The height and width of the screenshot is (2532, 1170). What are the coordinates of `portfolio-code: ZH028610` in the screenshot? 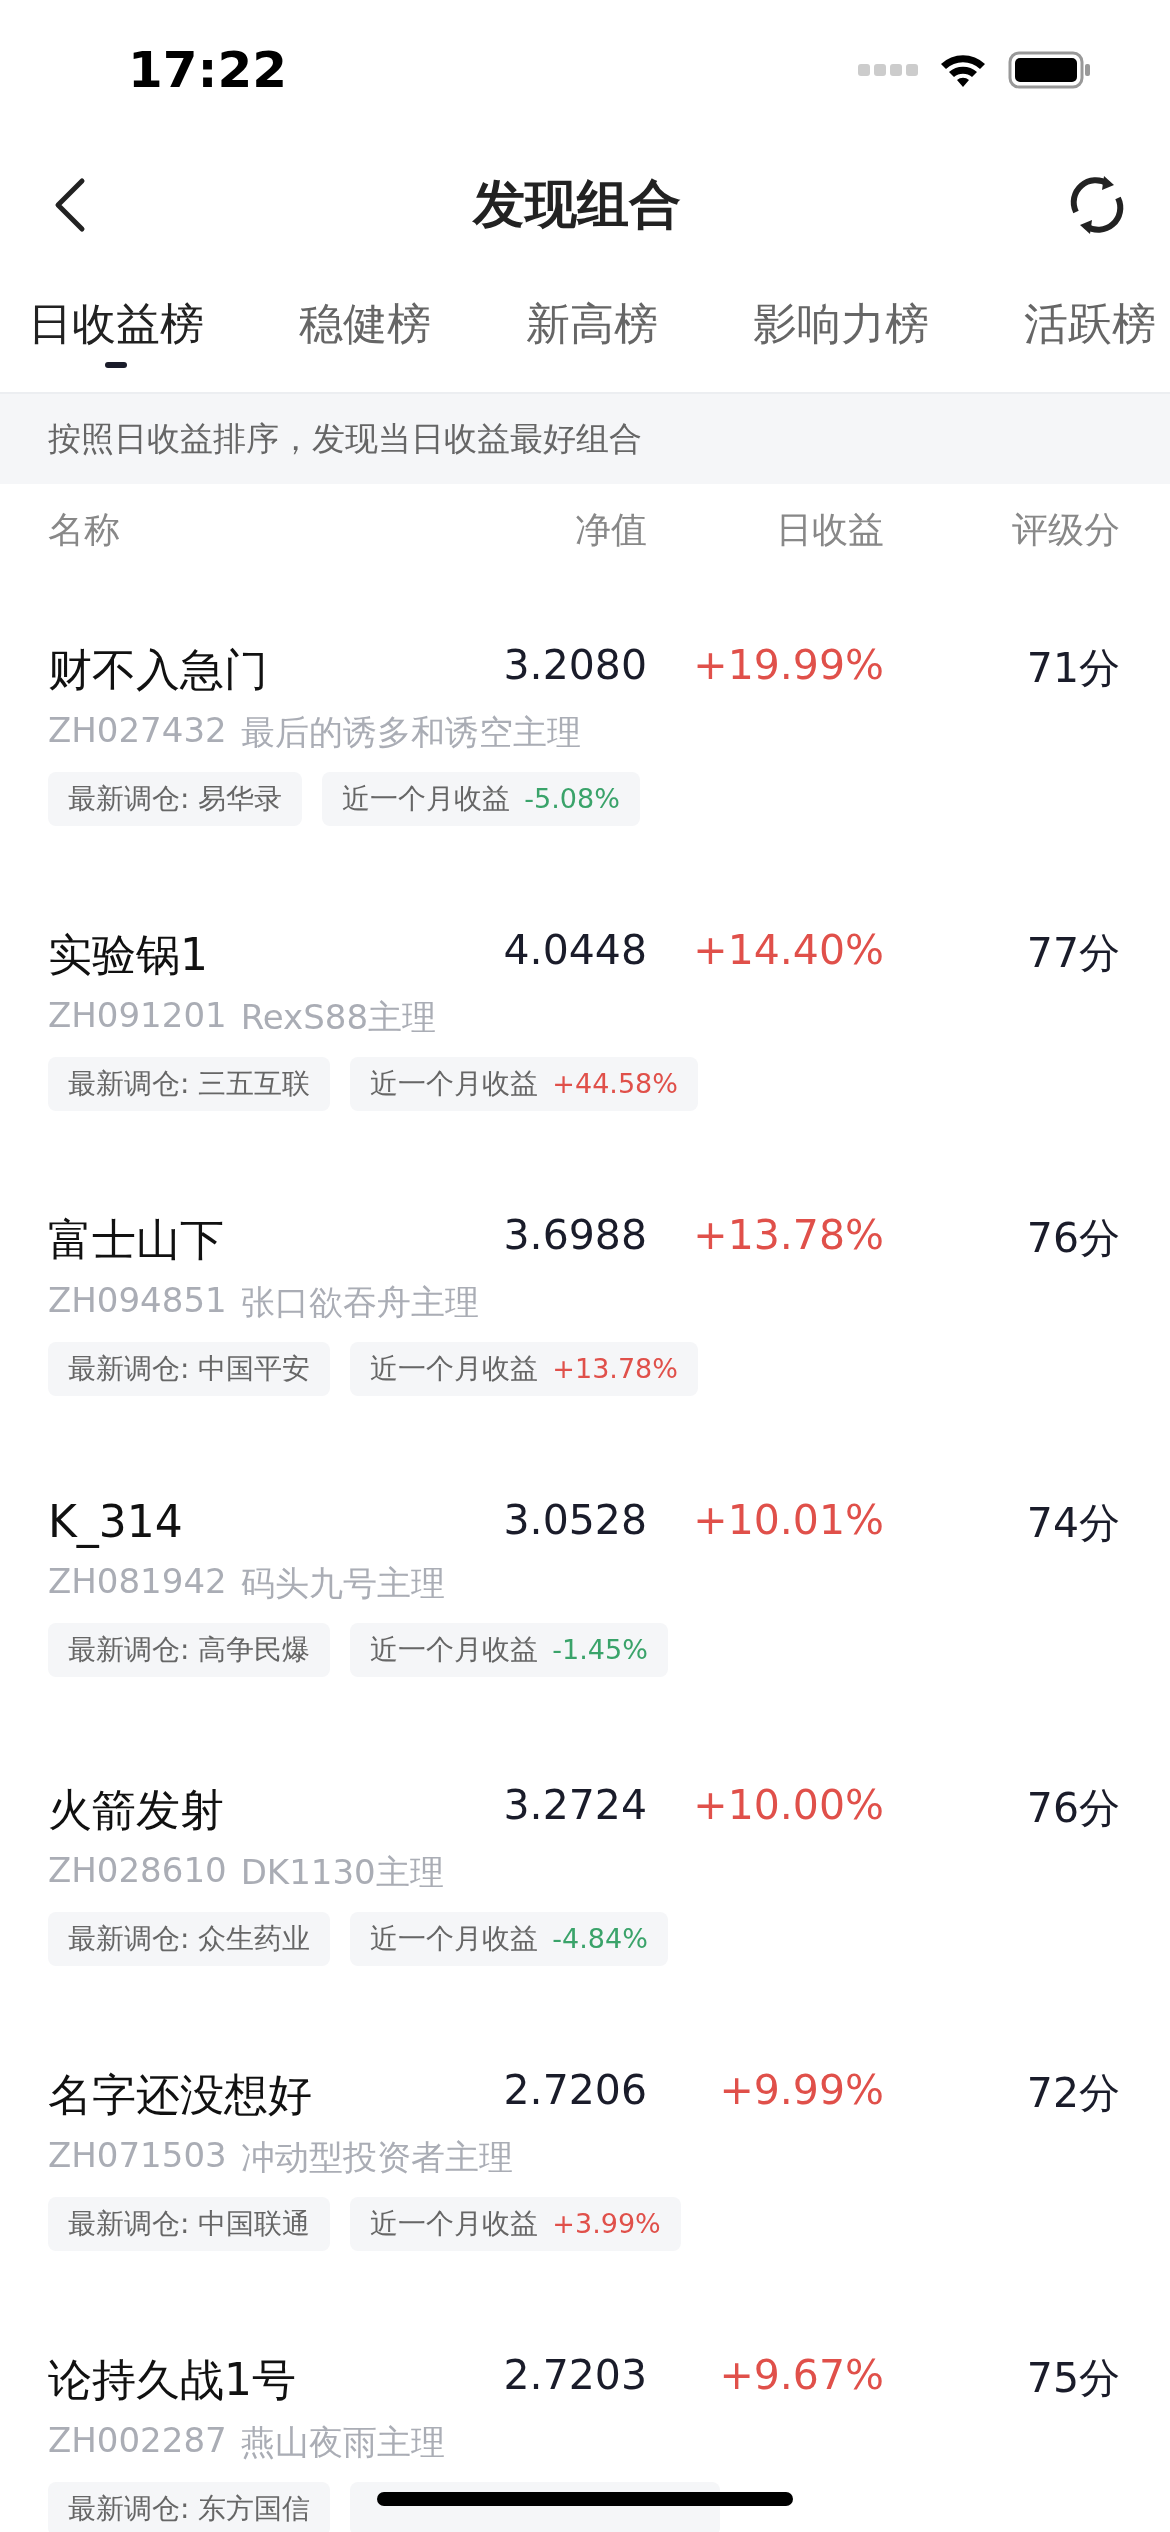 It's located at (137, 1871).